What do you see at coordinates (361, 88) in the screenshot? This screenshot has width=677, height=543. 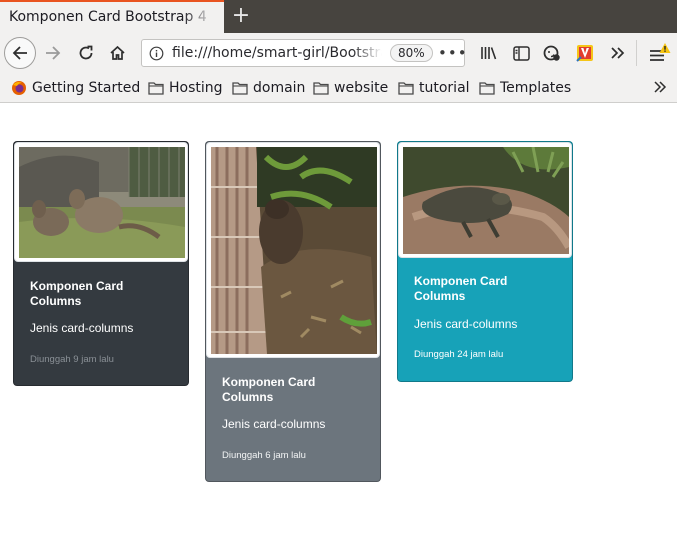 I see `bookmark-label: website` at bounding box center [361, 88].